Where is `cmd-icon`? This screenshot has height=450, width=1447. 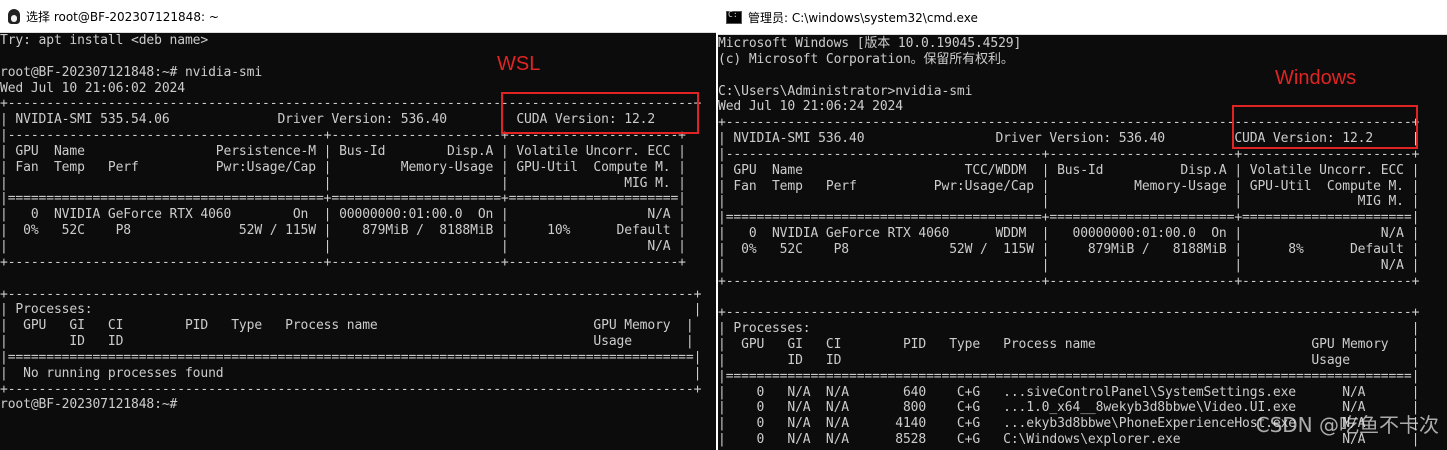
cmd-icon is located at coordinates (734, 17).